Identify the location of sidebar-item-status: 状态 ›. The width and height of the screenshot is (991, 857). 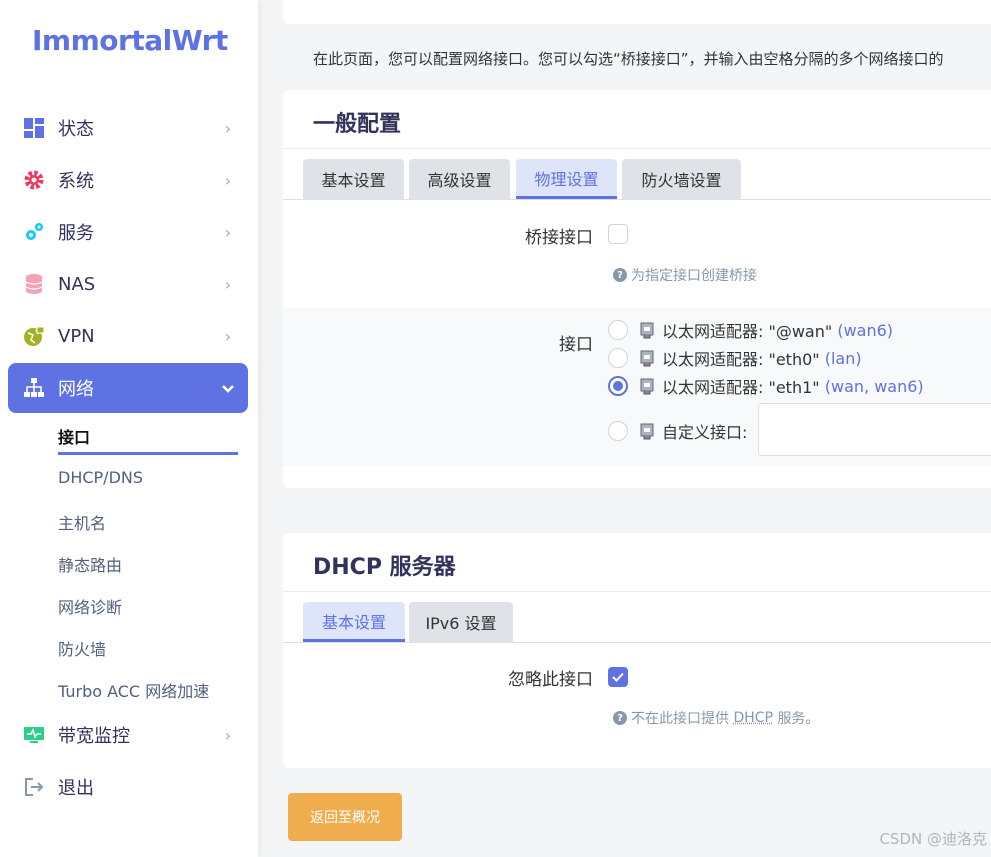
(128, 128).